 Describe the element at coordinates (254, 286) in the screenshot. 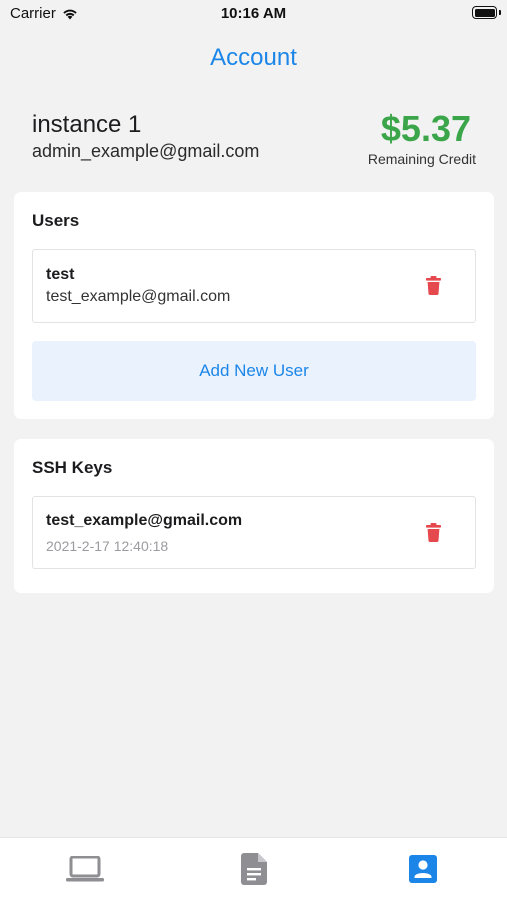

I see `user-list-item: test test_example@gmail.com` at that location.